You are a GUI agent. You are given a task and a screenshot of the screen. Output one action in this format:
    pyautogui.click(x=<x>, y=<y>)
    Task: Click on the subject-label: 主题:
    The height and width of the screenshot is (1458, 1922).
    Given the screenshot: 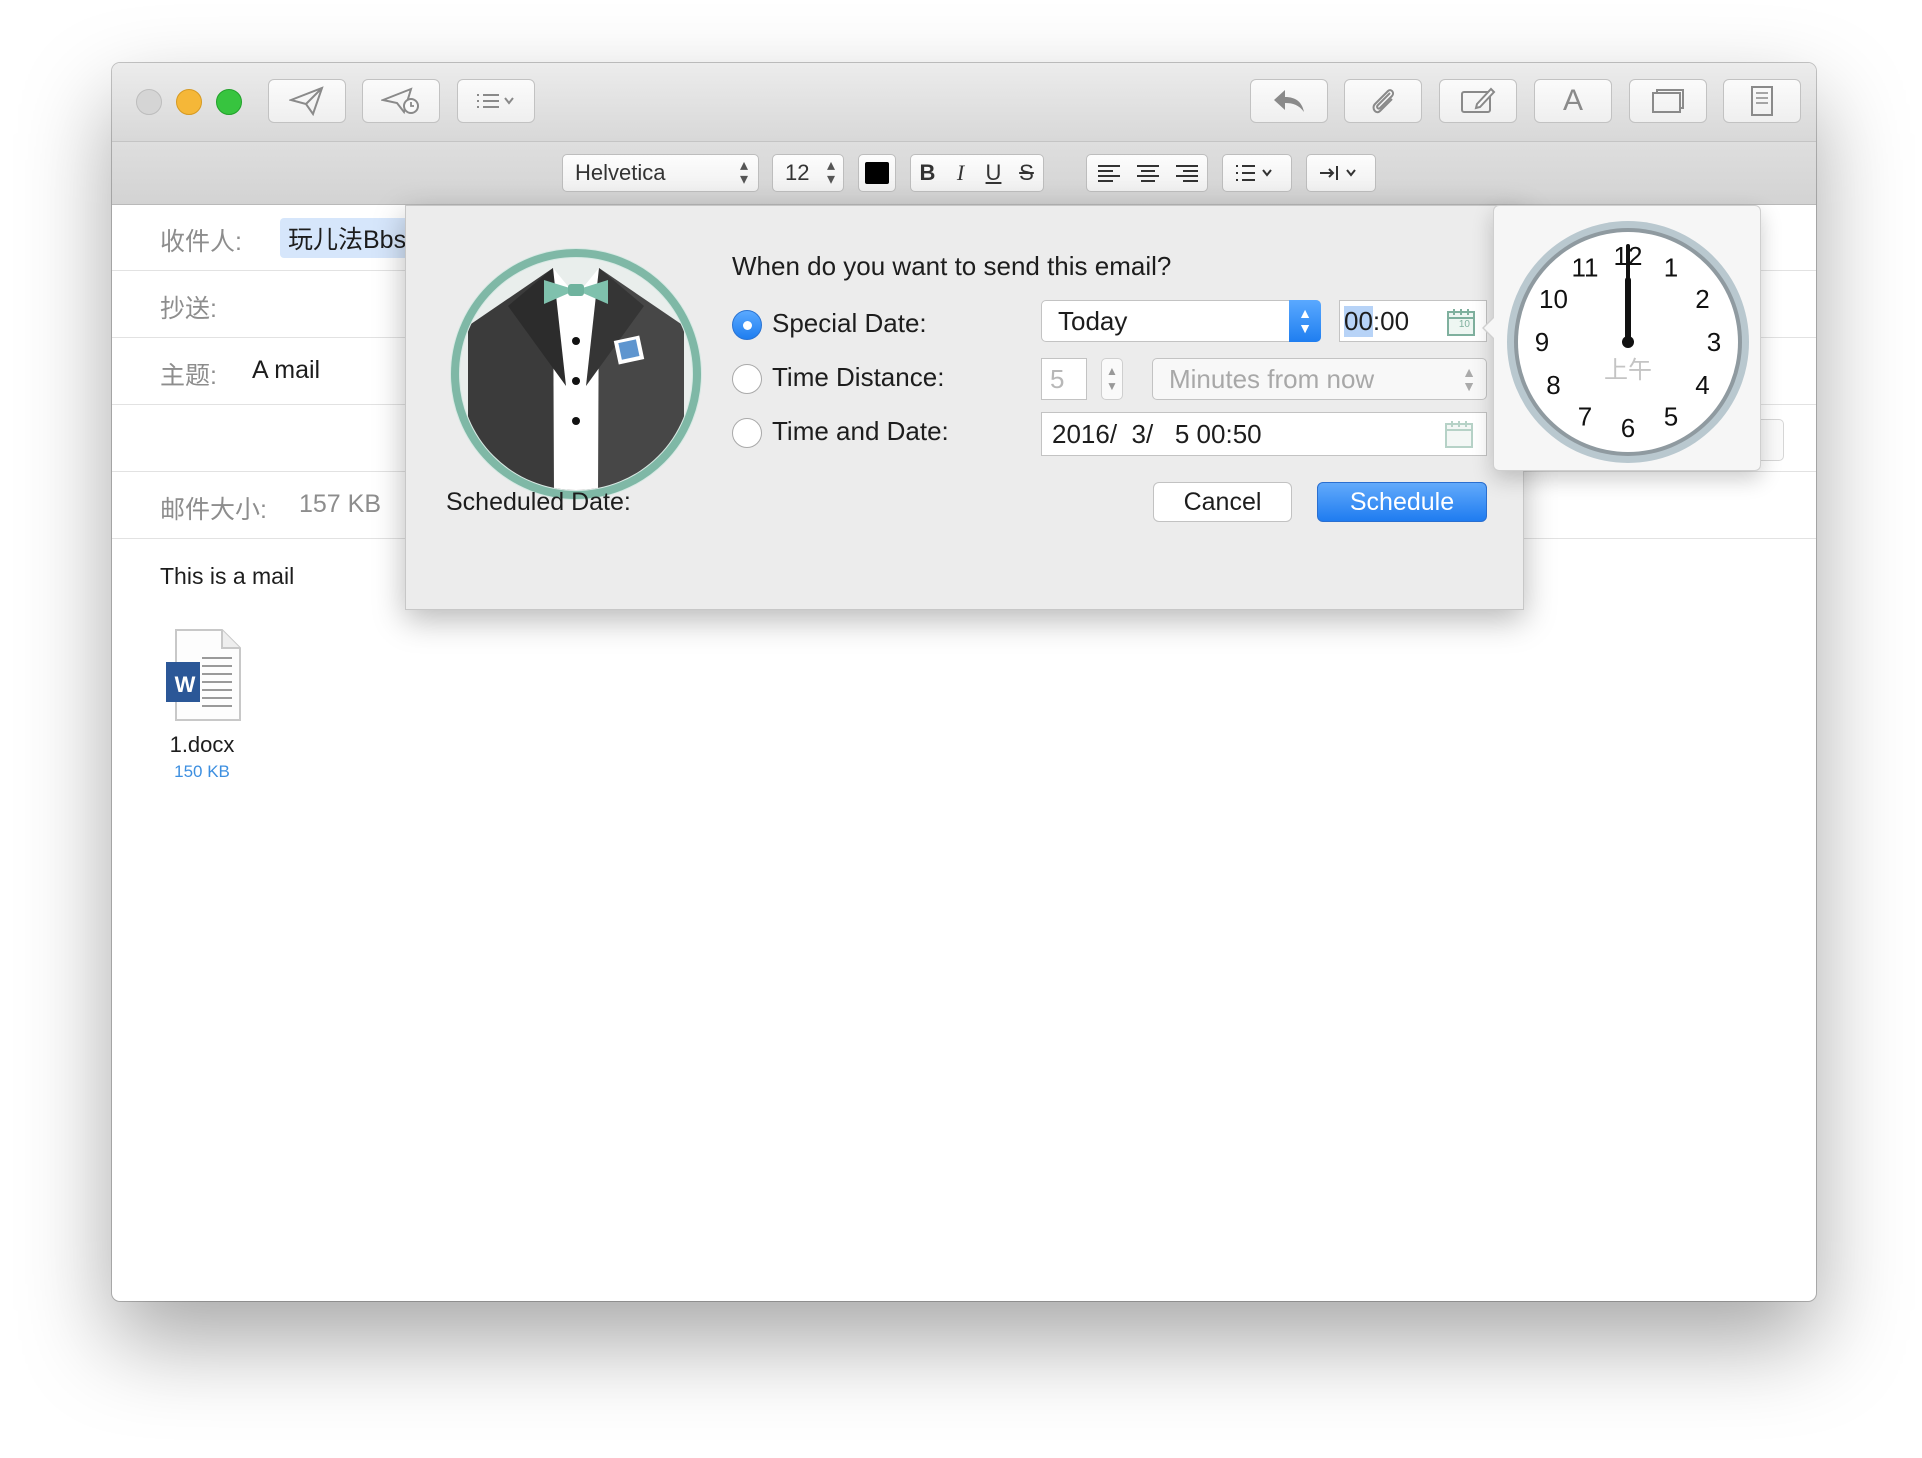 What is the action you would take?
    pyautogui.click(x=188, y=376)
    